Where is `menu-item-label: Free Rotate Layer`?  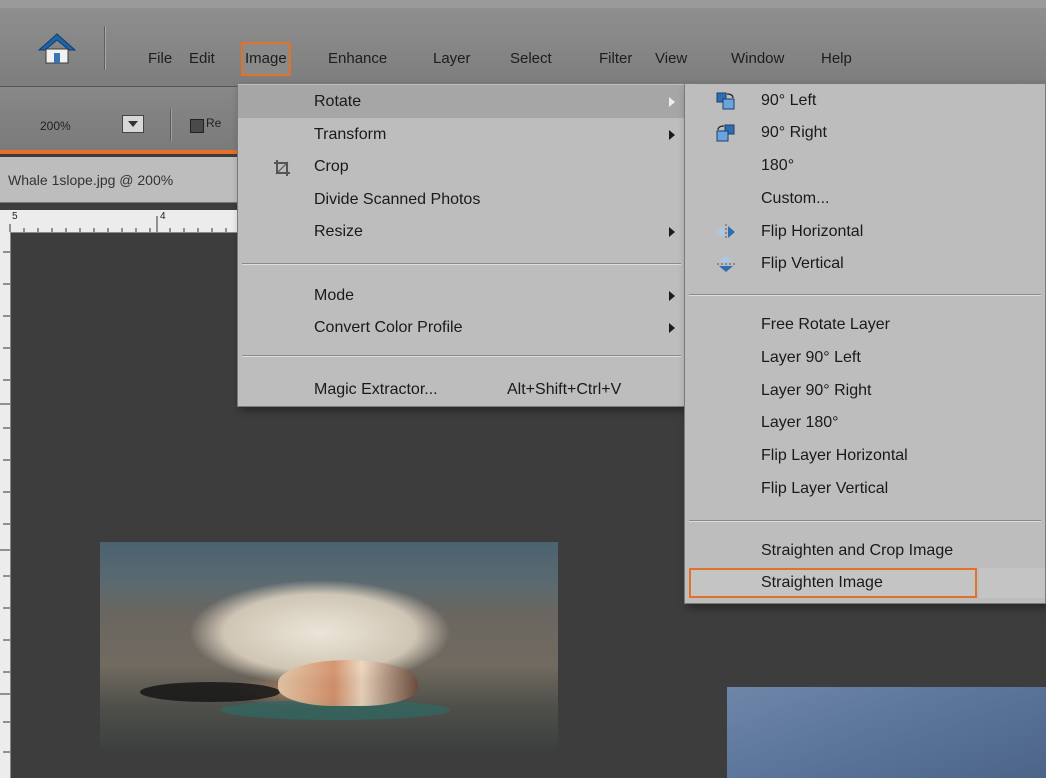 menu-item-label: Free Rotate Layer is located at coordinates (825, 324).